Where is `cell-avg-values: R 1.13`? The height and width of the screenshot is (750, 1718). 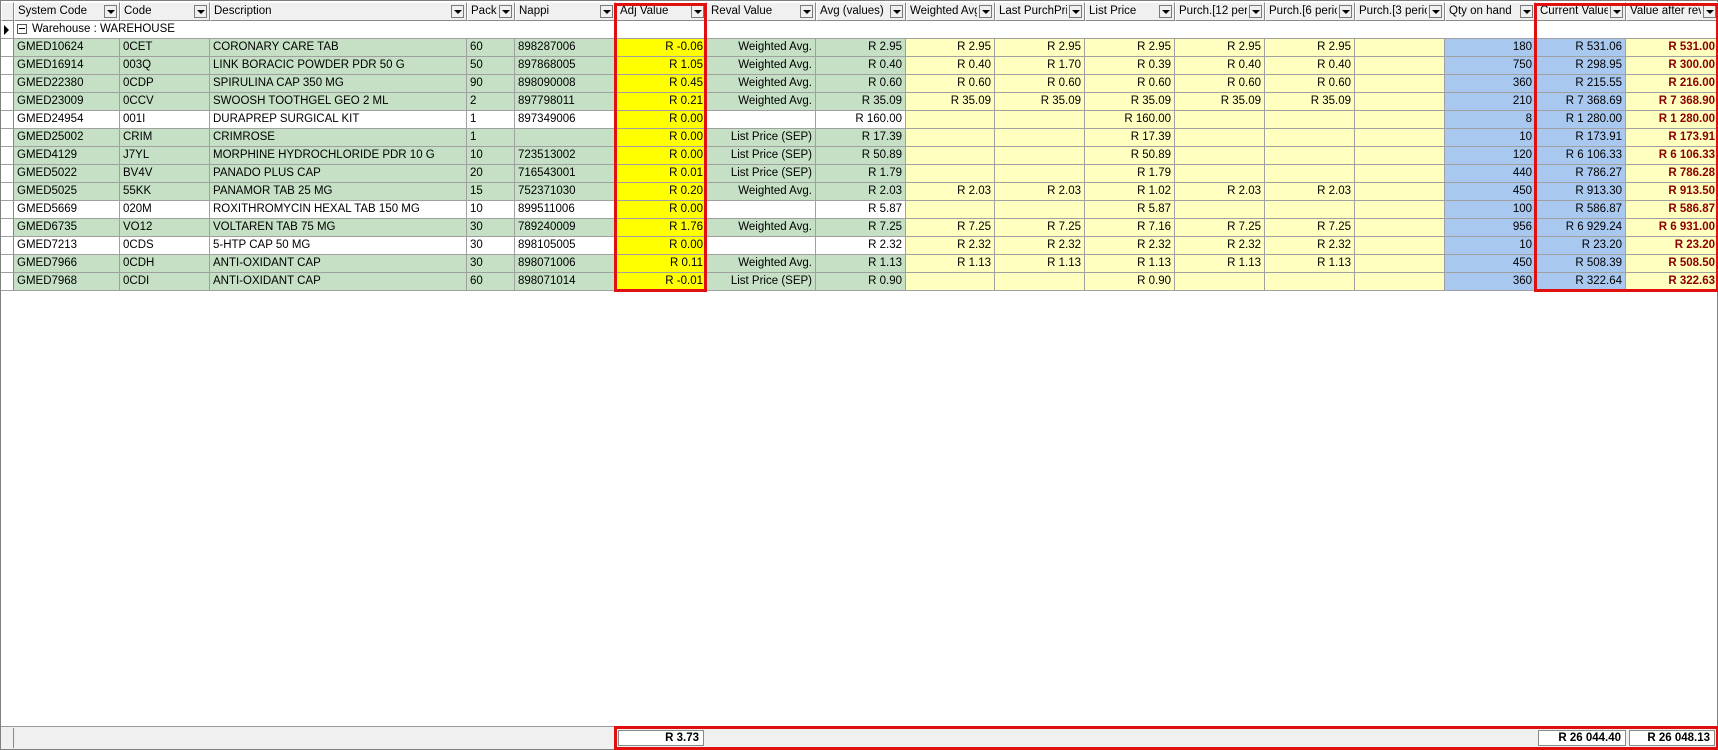
cell-avg-values: R 1.13 is located at coordinates (861, 264).